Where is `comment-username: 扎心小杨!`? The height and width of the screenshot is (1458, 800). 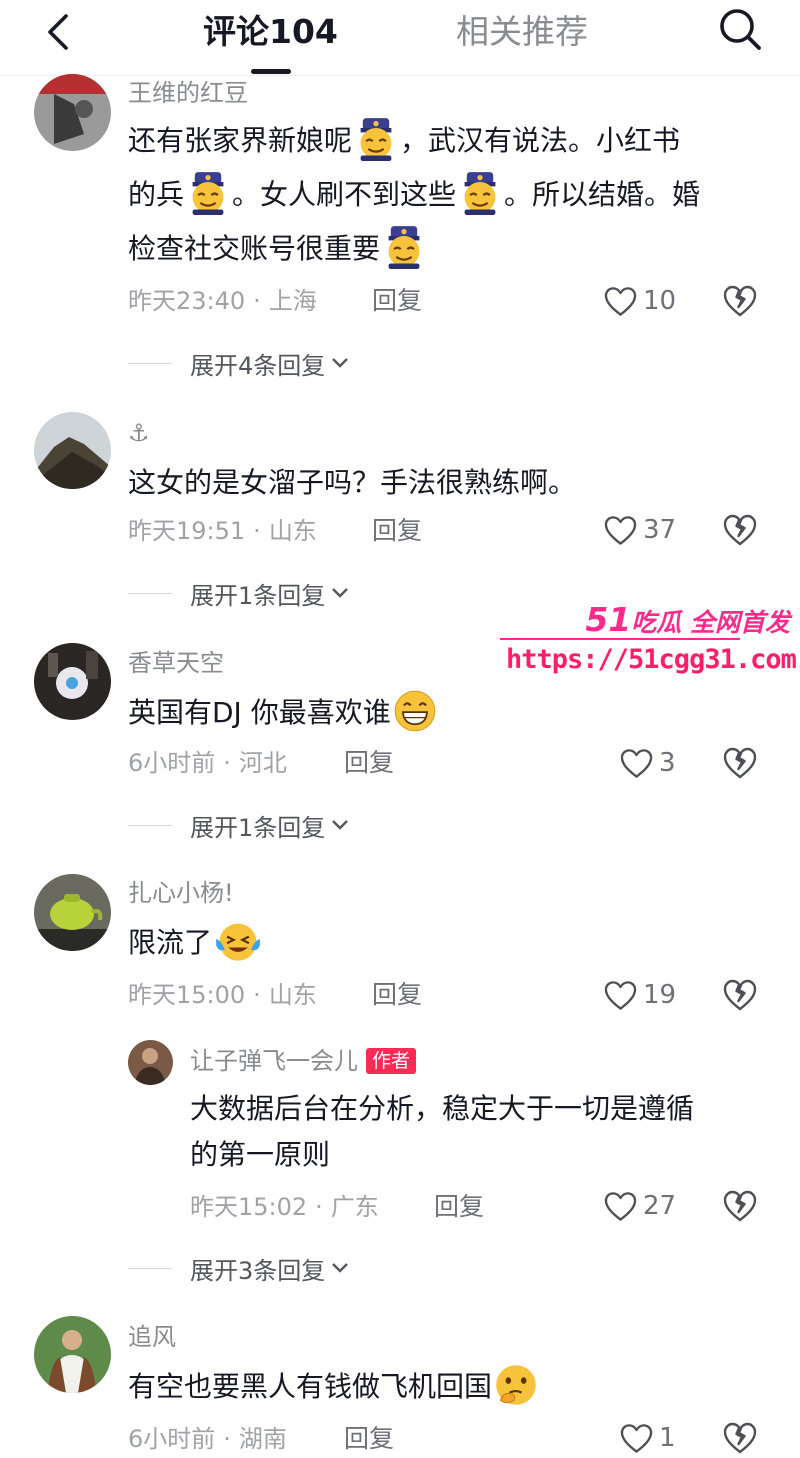 comment-username: 扎心小杨! is located at coordinates (181, 893).